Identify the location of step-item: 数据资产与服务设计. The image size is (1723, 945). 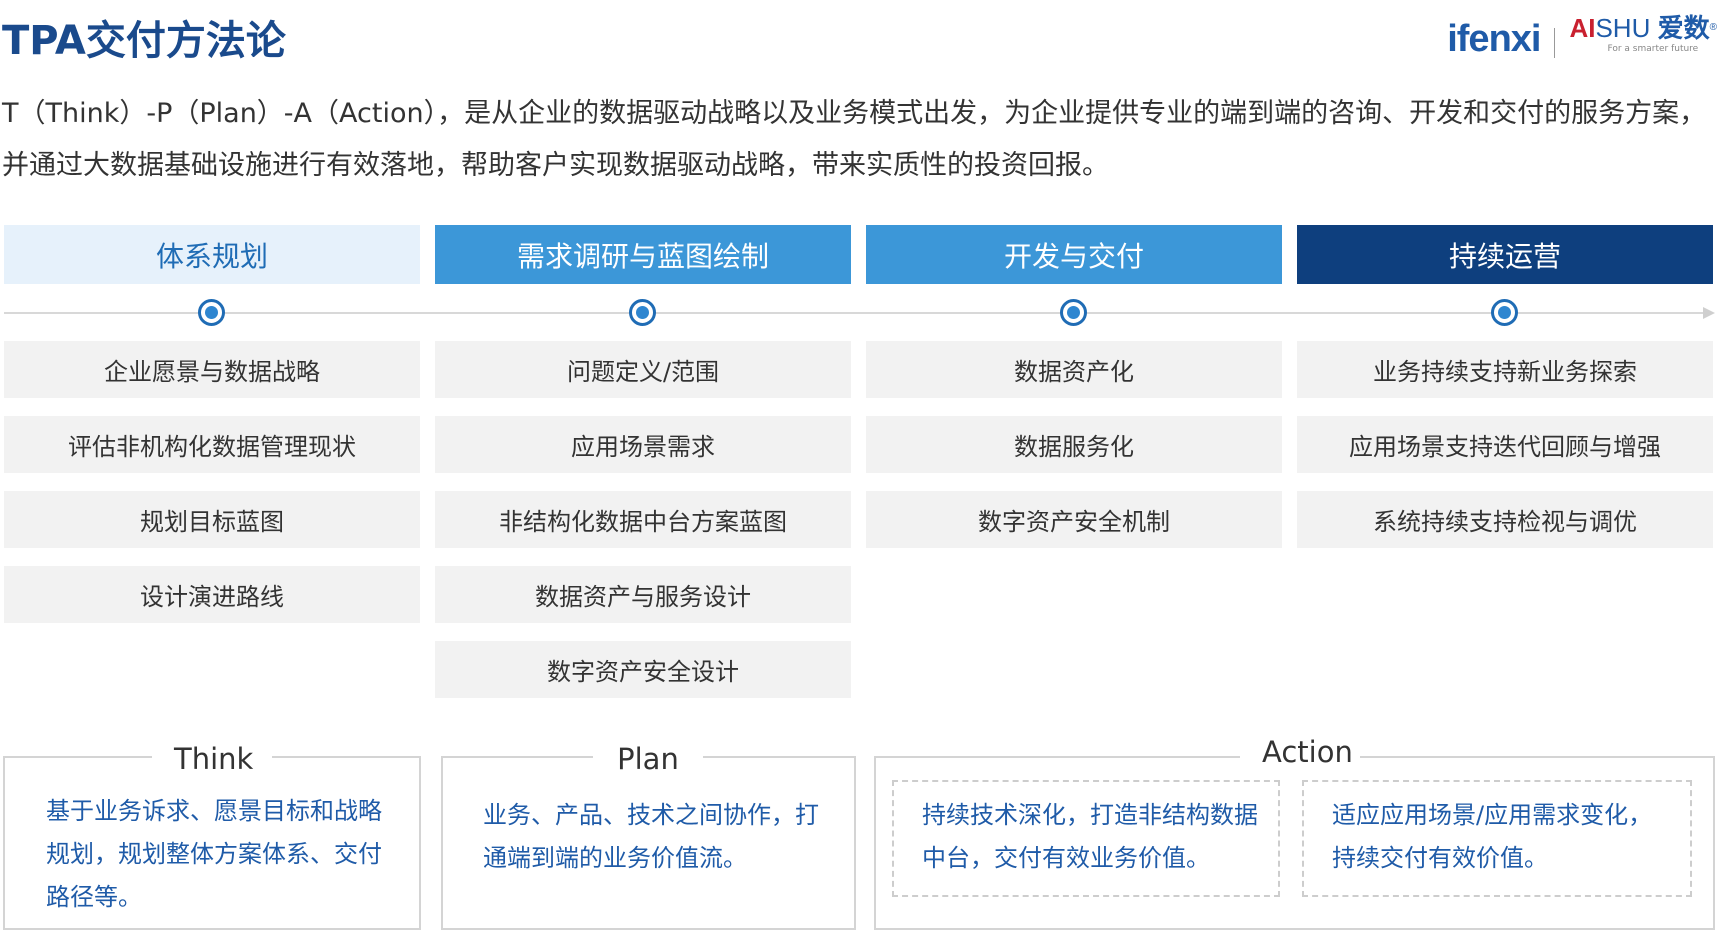
(643, 594).